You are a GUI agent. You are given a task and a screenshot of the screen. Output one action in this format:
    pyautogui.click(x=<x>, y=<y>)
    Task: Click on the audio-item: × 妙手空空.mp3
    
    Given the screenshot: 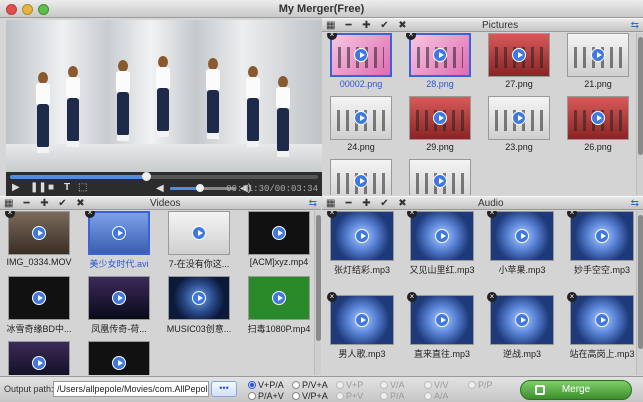 What is the action you would take?
    pyautogui.click(x=600, y=243)
    